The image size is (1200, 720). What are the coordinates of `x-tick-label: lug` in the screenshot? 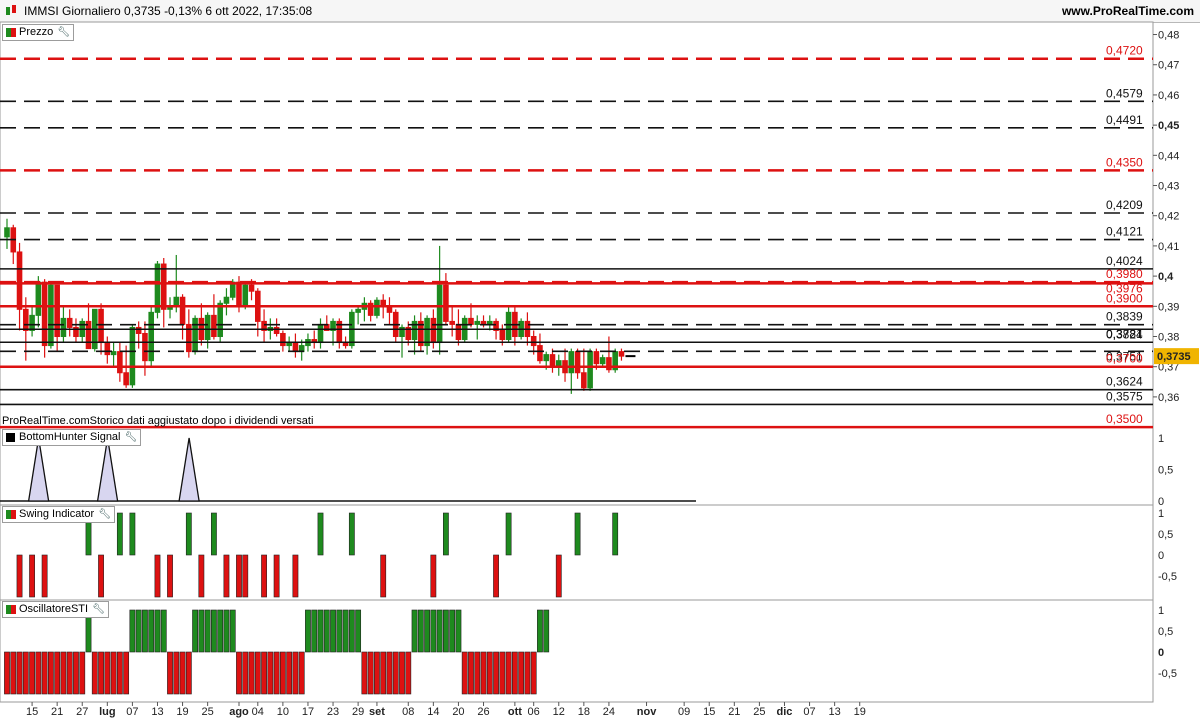 It's located at (107, 712).